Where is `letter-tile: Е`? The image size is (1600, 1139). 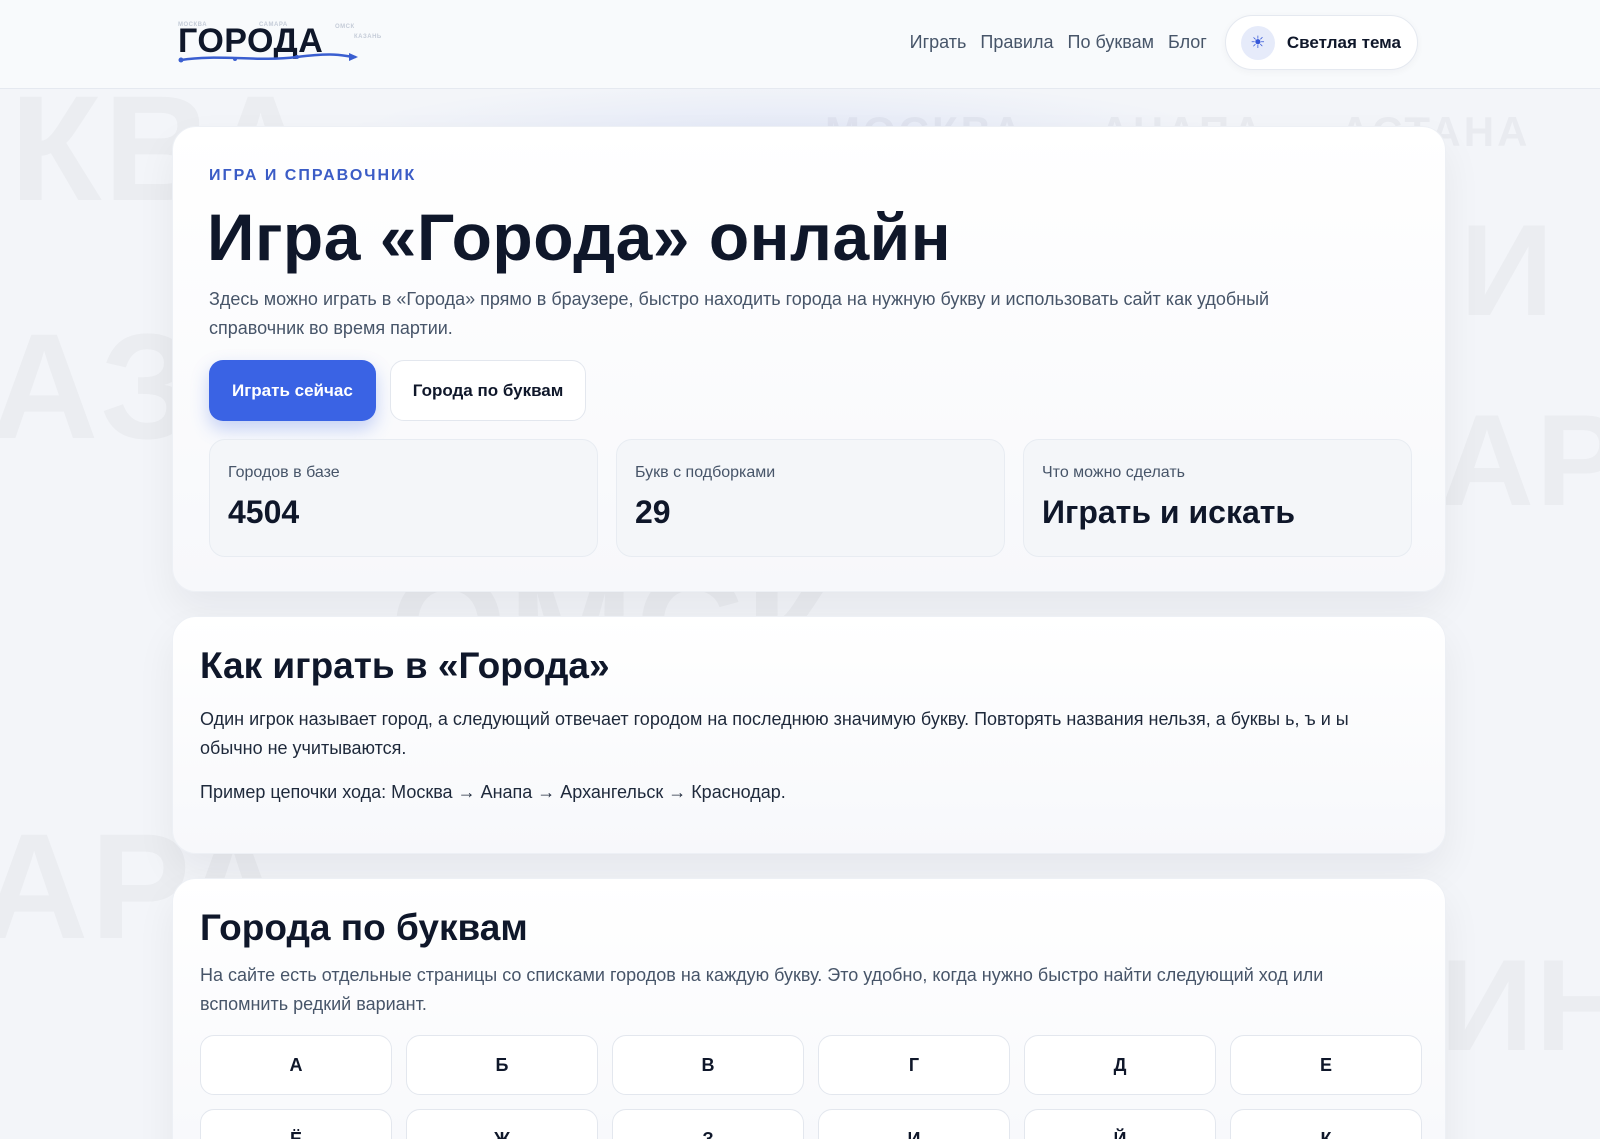 letter-tile: Е is located at coordinates (1326, 1065).